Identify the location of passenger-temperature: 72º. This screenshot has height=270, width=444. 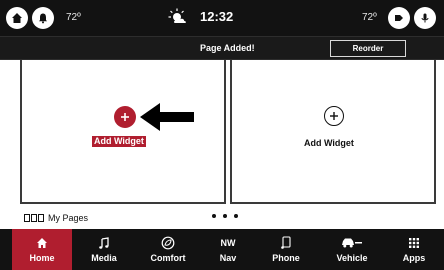
(369, 17).